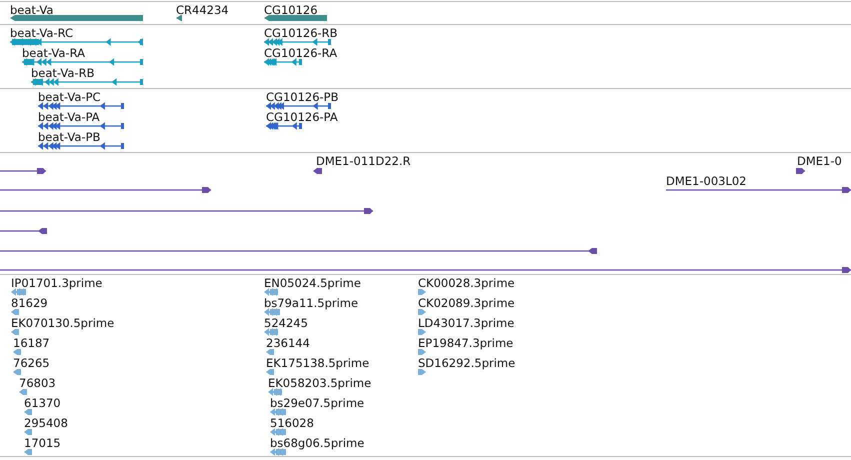 Image resolution: width=851 pixels, height=460 pixels. I want to click on feature-label: DME1-0, so click(819, 161).